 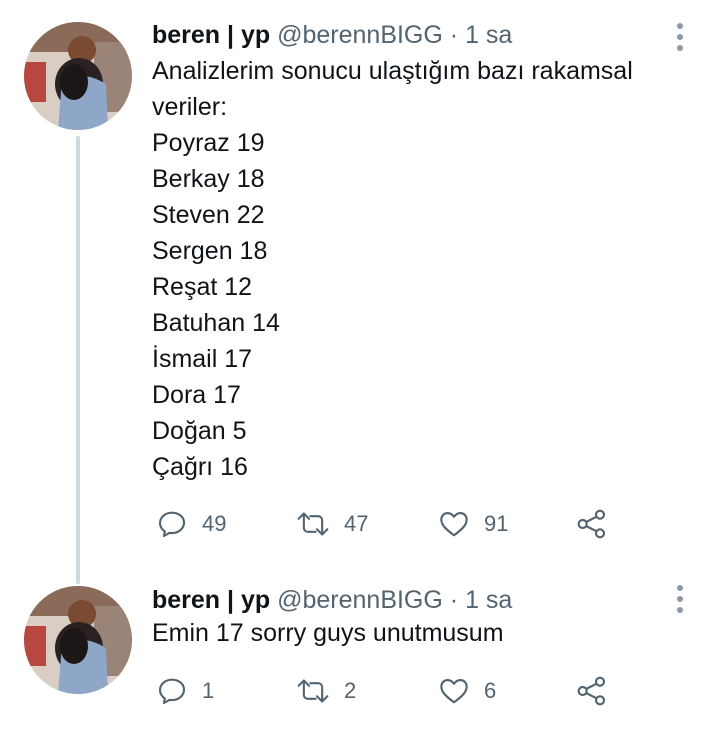 I want to click on tweet-text-line: Çağrı 16, so click(x=200, y=467).